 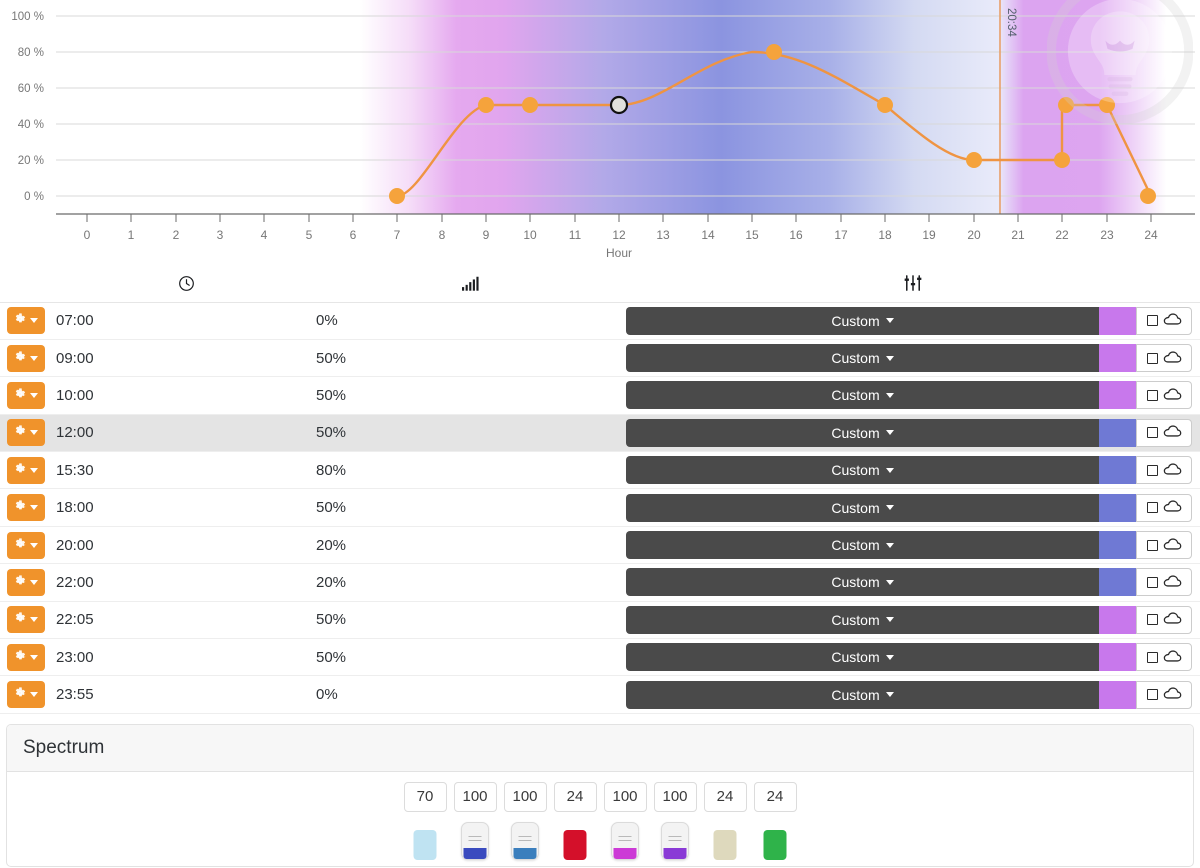 I want to click on table-row: 07:00 0% Custom, so click(x=600, y=321).